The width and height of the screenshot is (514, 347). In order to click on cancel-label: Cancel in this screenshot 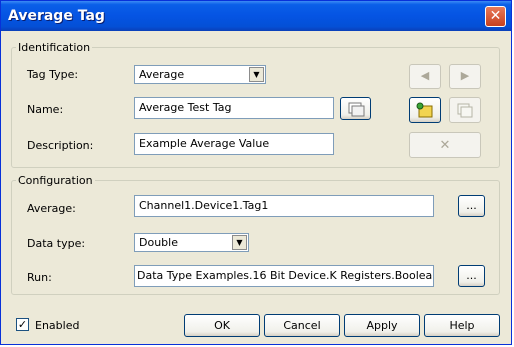, I will do `click(302, 325)`.